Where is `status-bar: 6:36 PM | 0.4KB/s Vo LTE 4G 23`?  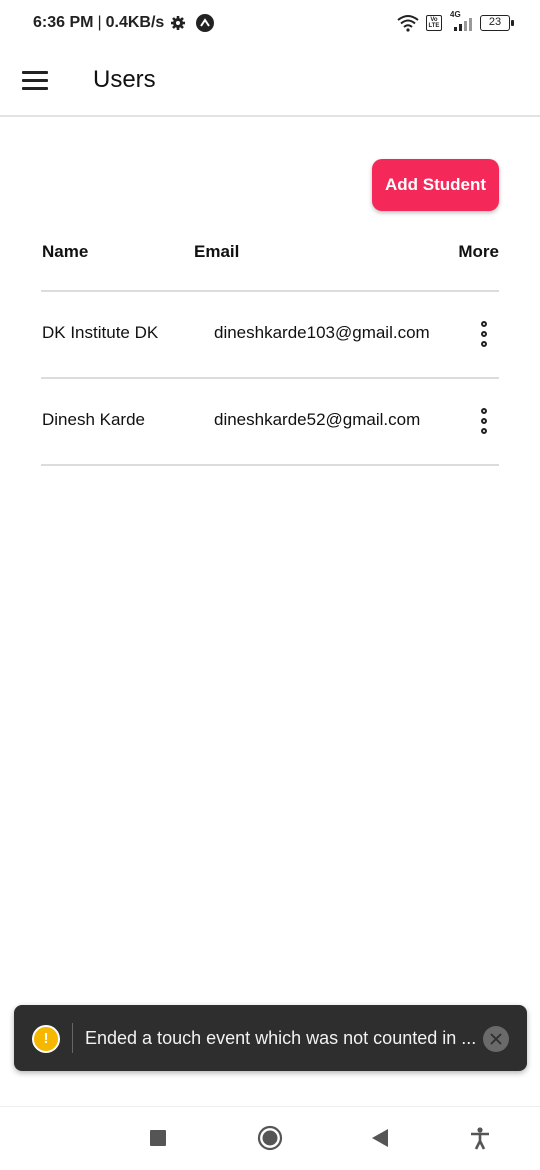
status-bar: 6:36 PM | 0.4KB/s Vo LTE 4G 23 is located at coordinates (270, 25).